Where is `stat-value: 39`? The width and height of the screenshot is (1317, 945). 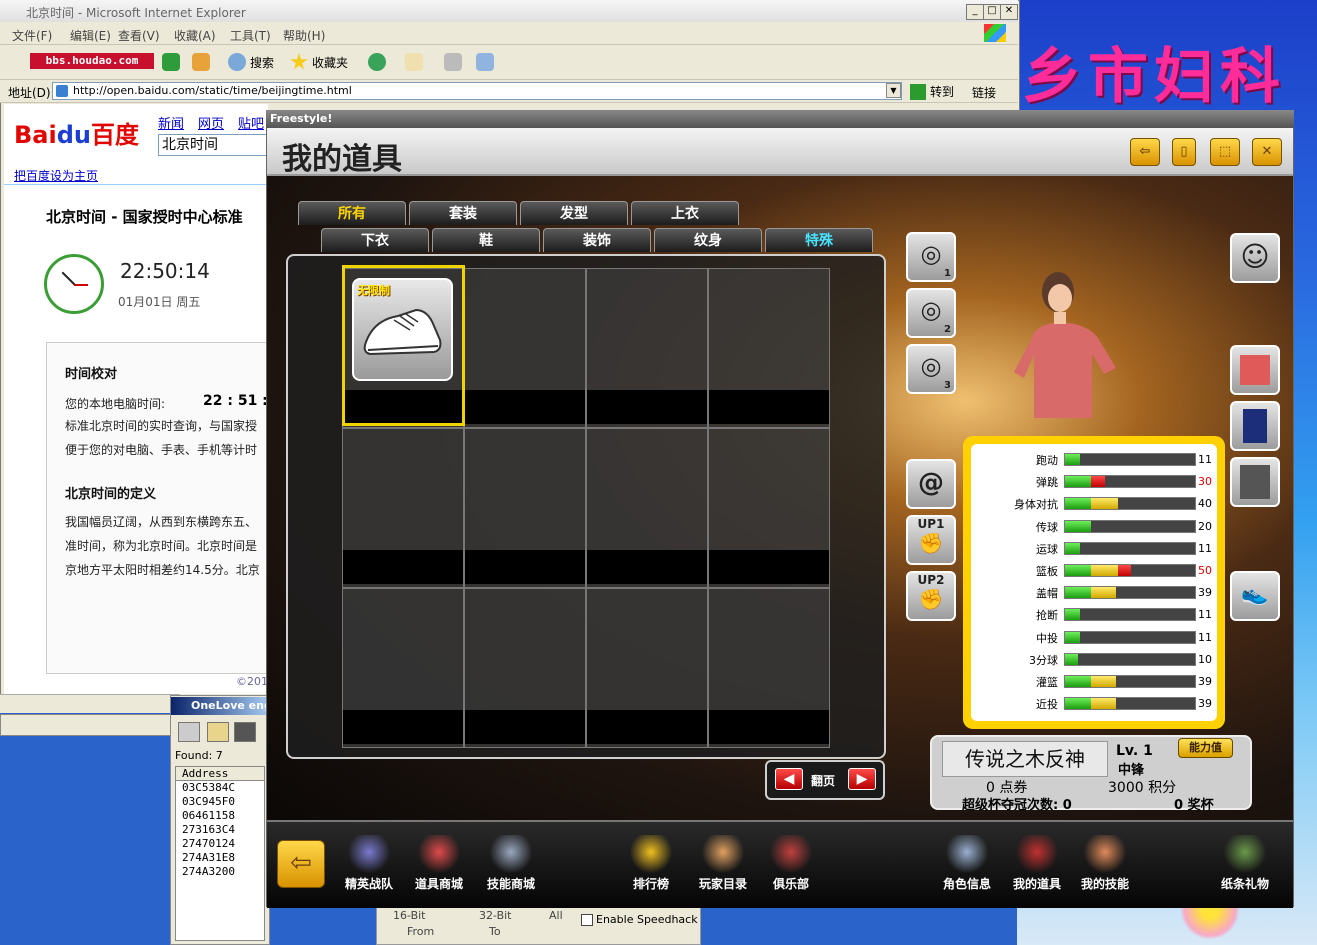 stat-value: 39 is located at coordinates (1205, 593).